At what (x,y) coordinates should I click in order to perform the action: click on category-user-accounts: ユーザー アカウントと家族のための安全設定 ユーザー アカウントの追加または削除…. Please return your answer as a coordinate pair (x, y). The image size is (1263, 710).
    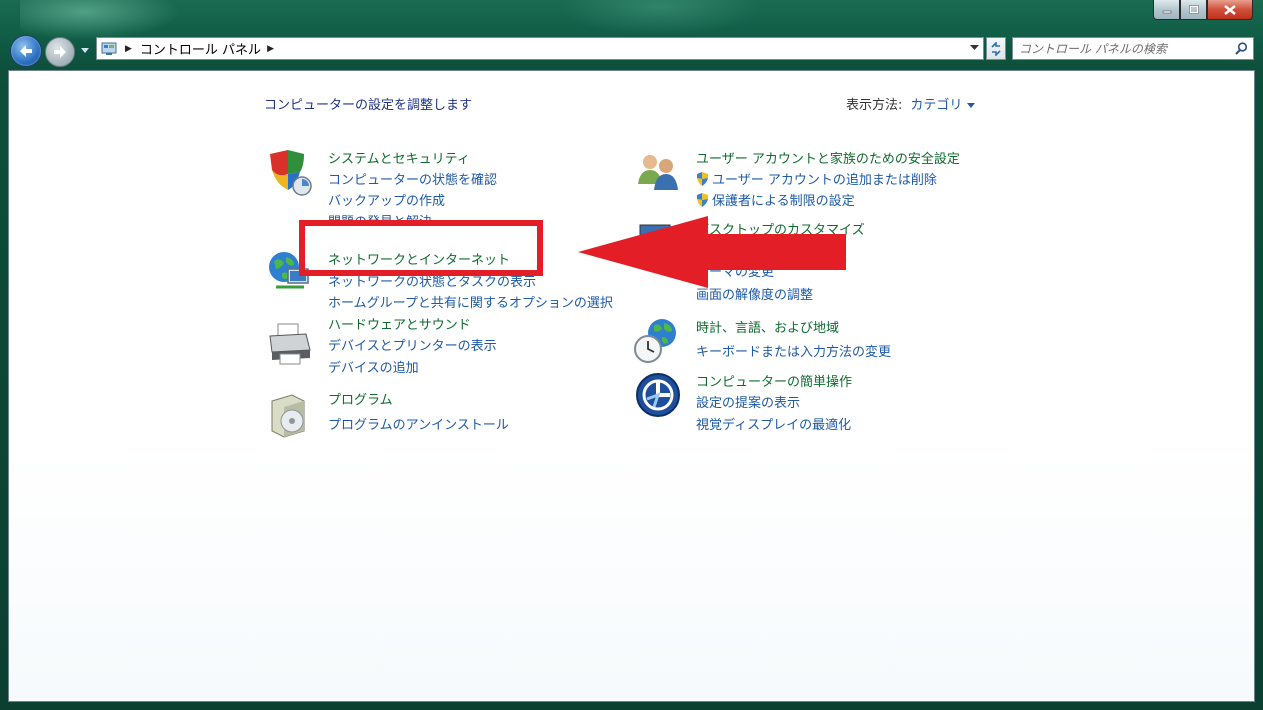
    Looking at the image, I should click on (814, 178).